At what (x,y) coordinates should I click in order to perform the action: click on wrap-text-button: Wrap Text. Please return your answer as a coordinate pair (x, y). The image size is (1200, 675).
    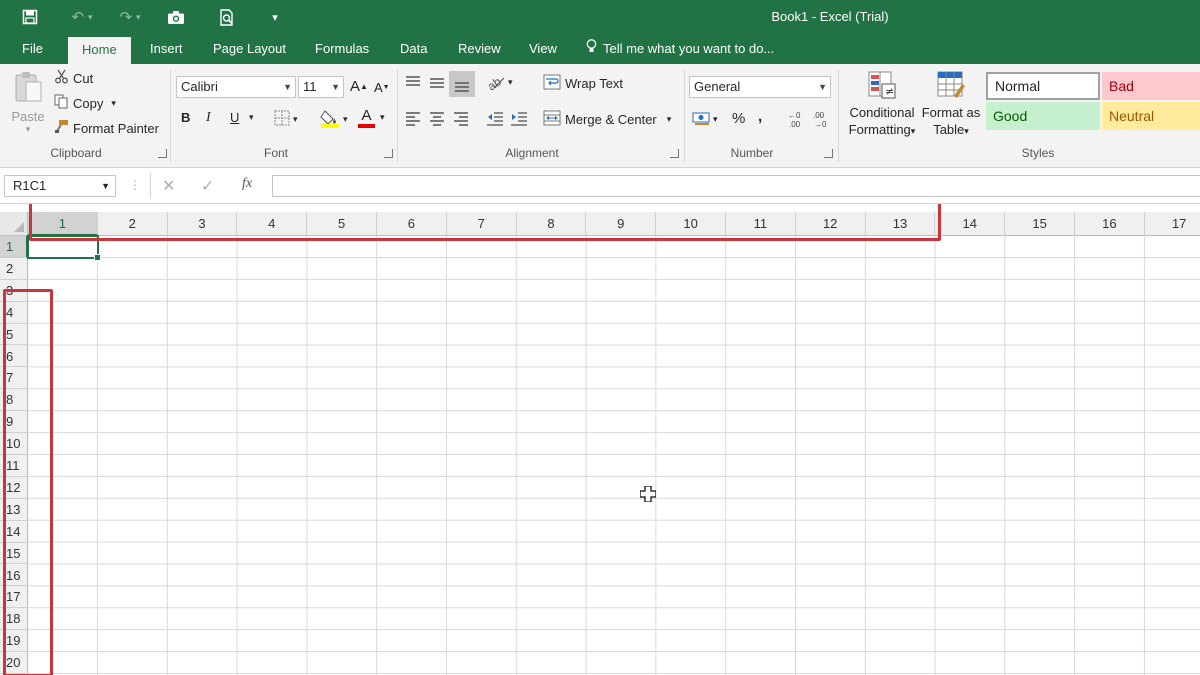
    Looking at the image, I should click on (583, 83).